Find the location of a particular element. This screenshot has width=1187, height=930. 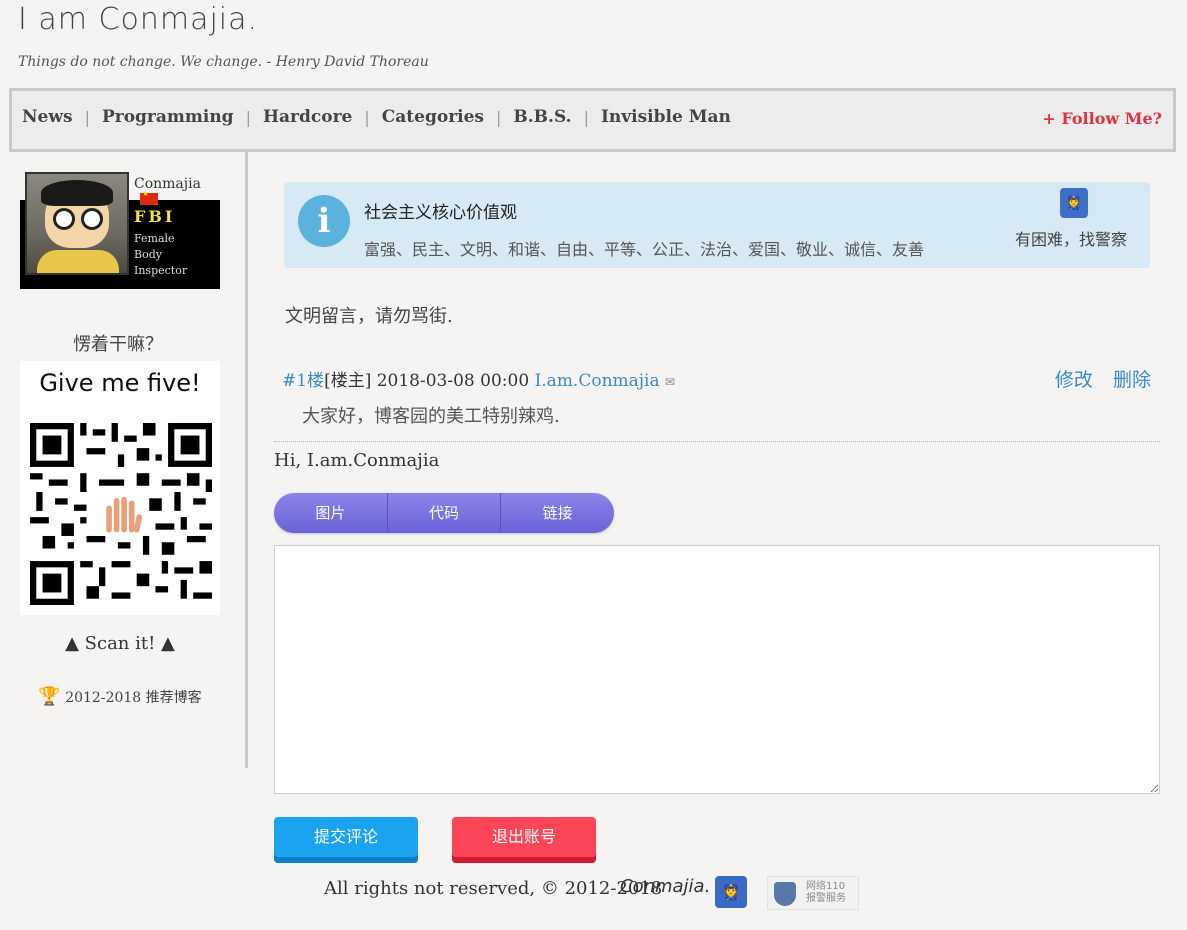

shield-icon is located at coordinates (785, 894).